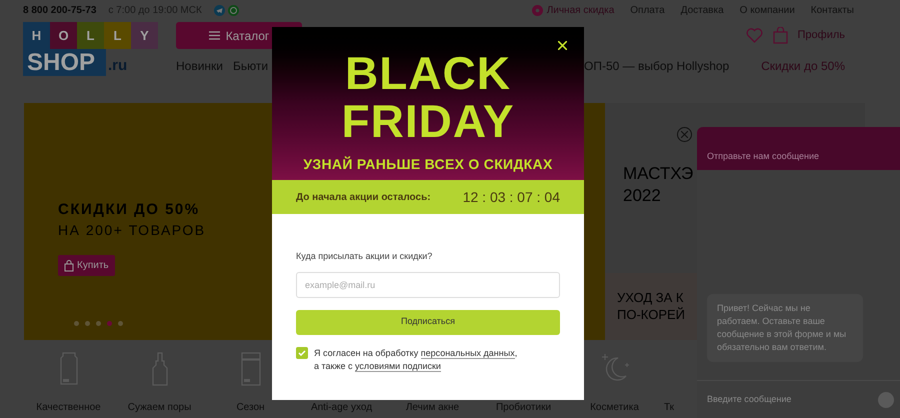 This screenshot has height=418, width=900. What do you see at coordinates (428, 73) in the screenshot?
I see `modal-title: BLACK` at bounding box center [428, 73].